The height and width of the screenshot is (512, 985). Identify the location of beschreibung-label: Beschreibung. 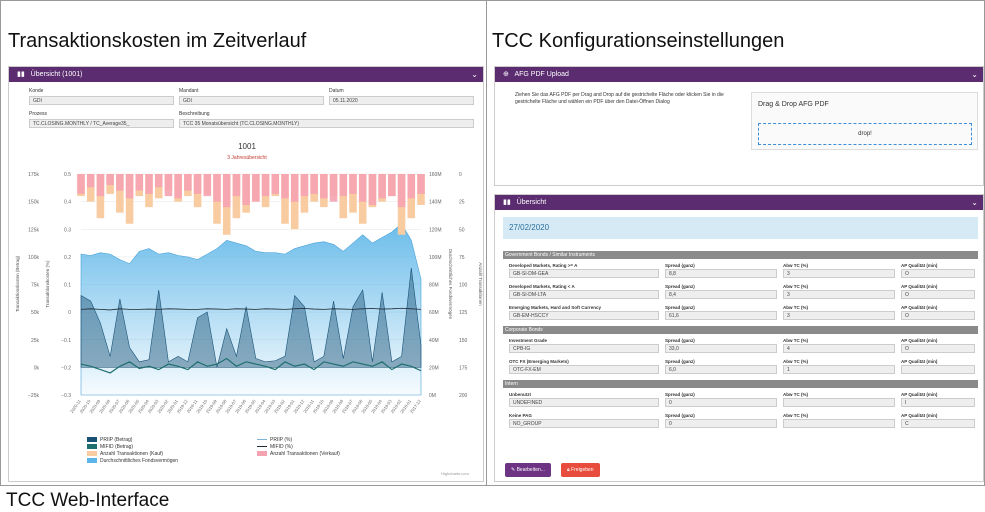
(194, 114).